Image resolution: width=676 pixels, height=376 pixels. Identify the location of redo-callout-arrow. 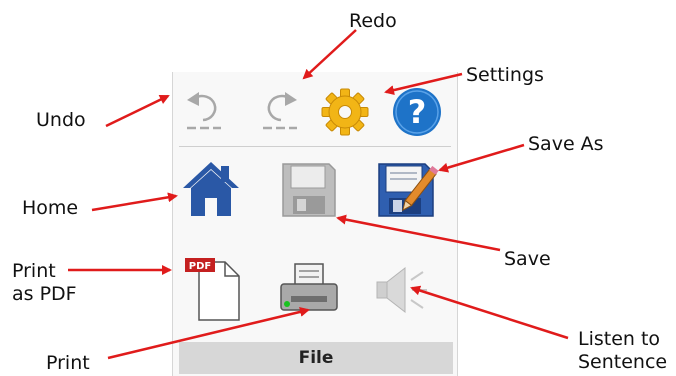
(329, 54).